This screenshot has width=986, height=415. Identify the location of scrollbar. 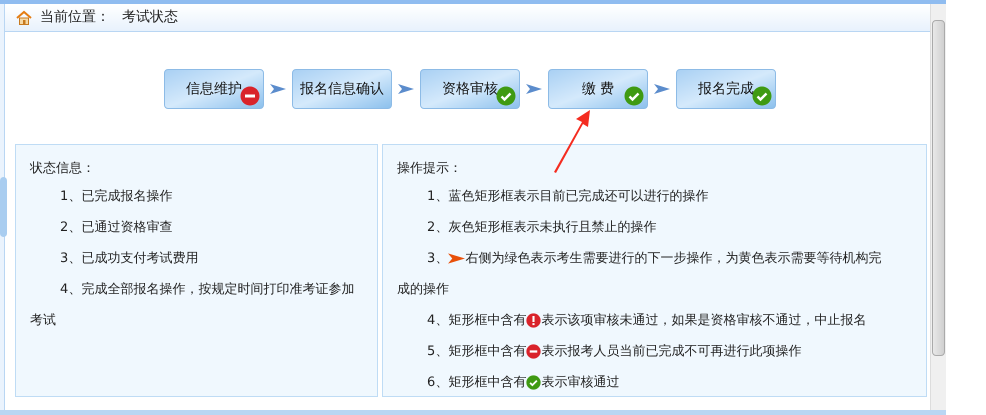
(938, 207).